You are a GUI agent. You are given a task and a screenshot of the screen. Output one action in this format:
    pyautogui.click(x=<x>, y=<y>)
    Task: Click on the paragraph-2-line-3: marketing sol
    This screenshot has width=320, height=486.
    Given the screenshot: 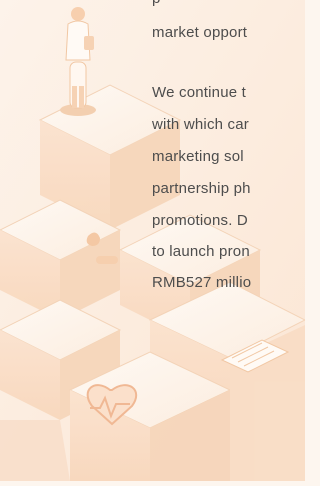 What is the action you would take?
    pyautogui.click(x=198, y=156)
    